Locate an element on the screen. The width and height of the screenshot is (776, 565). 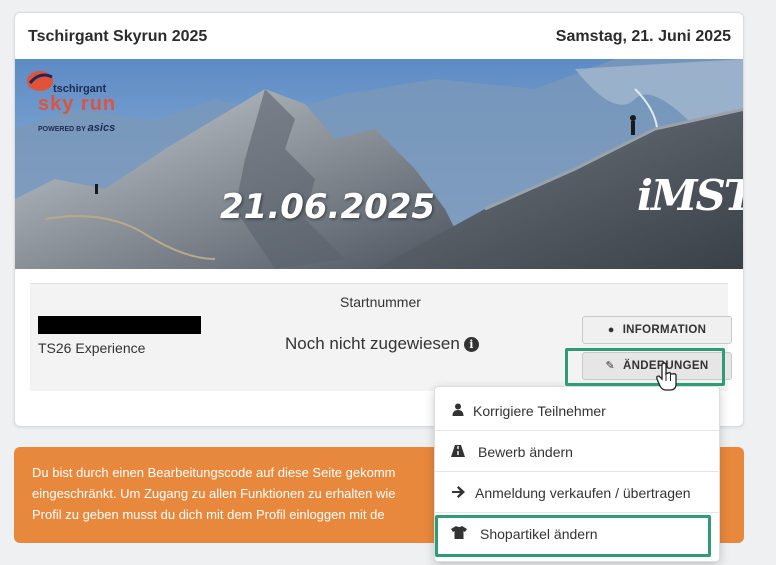
banner-date: 21.06.2025 is located at coordinates (328, 207).